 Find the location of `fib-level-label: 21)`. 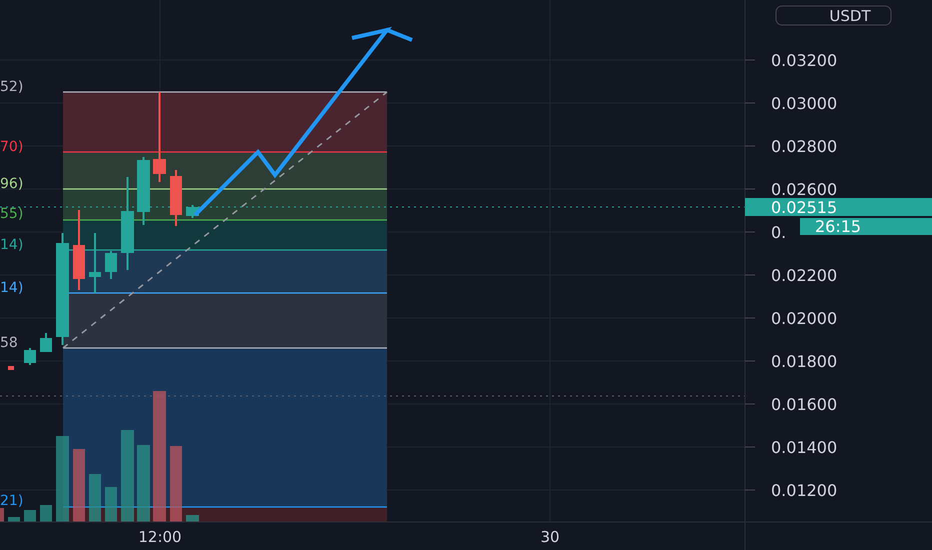

fib-level-label: 21) is located at coordinates (12, 501).